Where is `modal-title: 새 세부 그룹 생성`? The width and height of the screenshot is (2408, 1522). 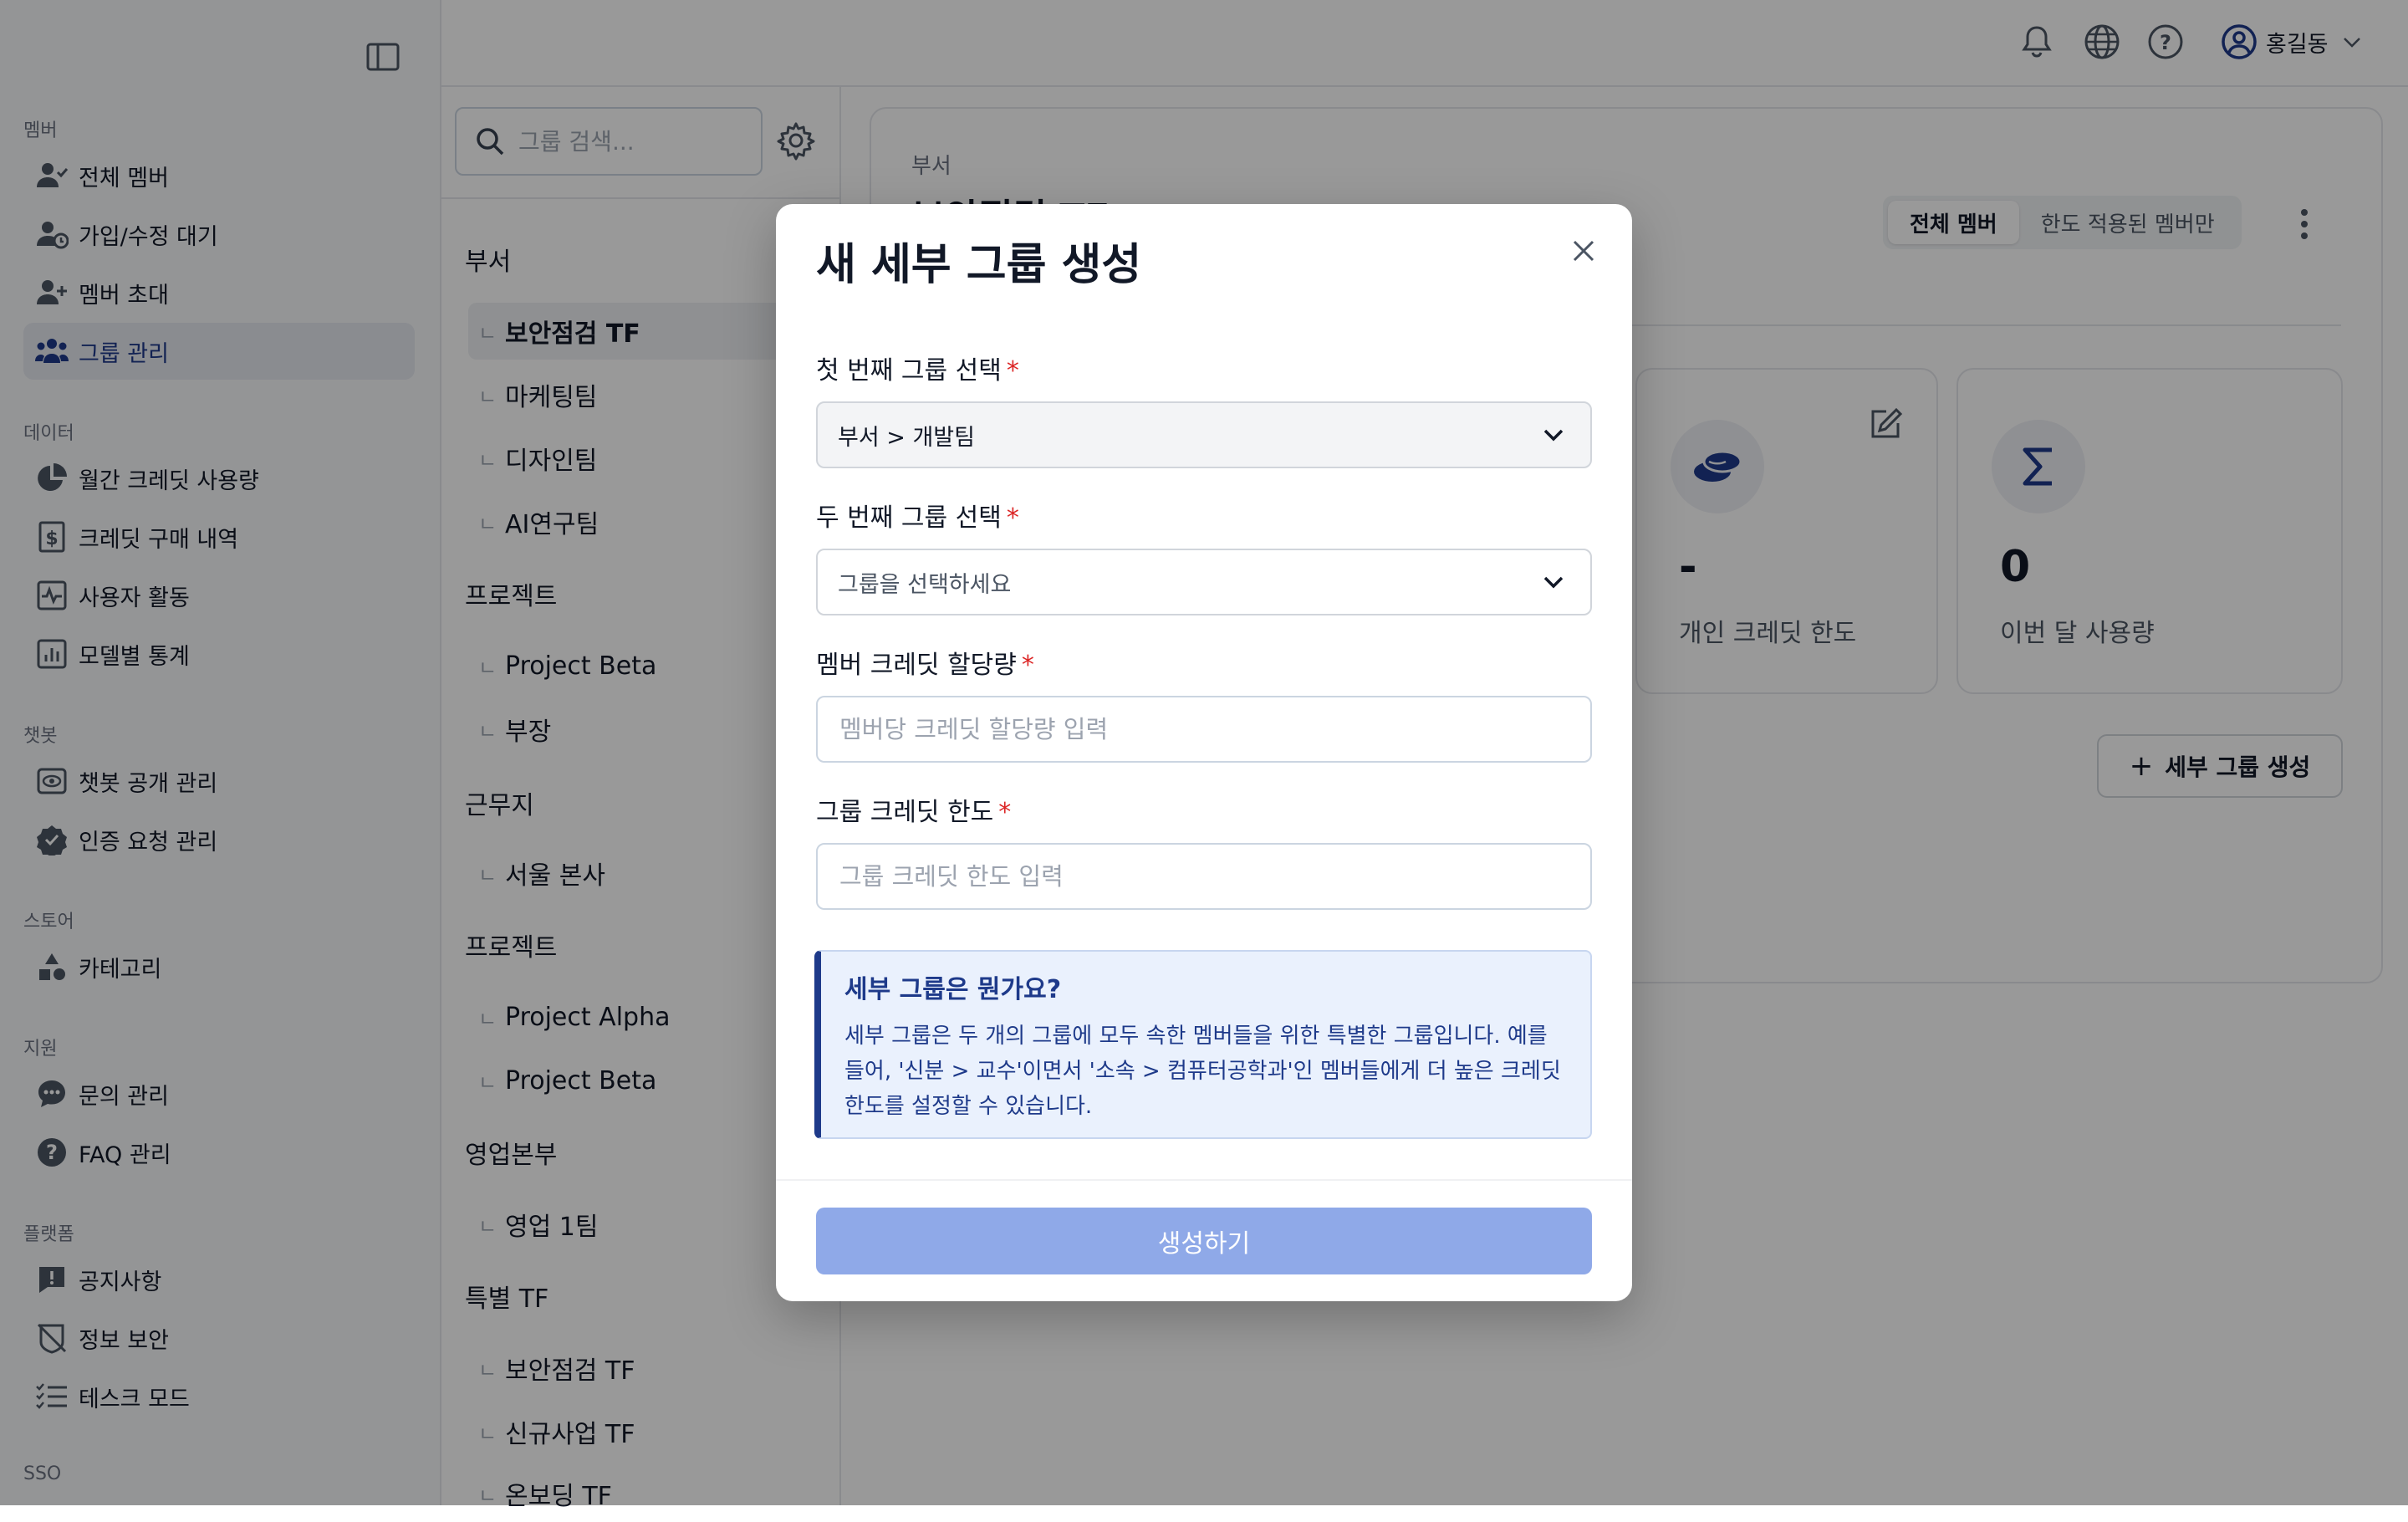 modal-title: 새 세부 그룹 생성 is located at coordinates (979, 265).